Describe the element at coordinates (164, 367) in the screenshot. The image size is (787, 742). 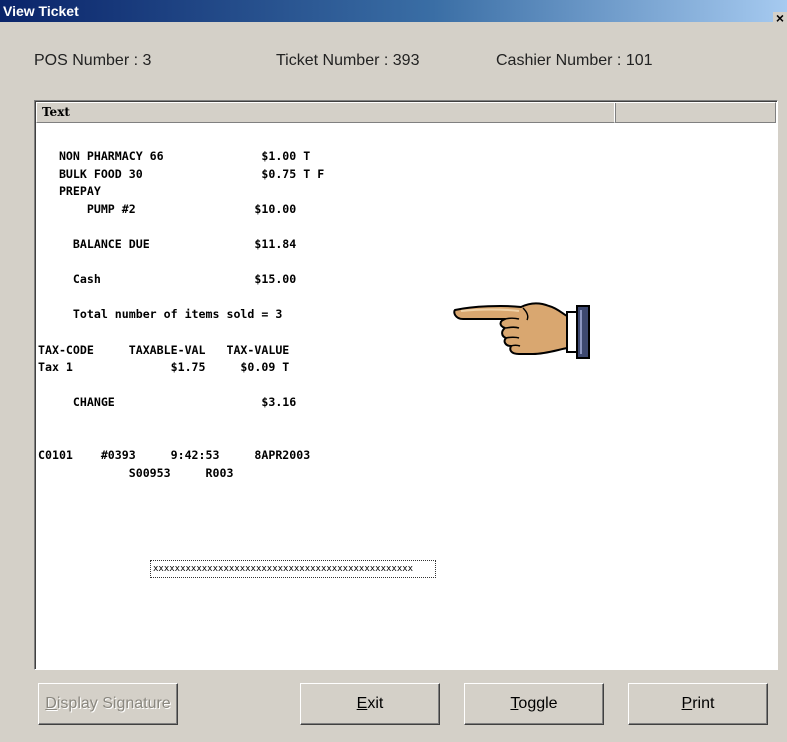
I see `receipt-line: Tax 1 $1.75 $0.09 T` at that location.